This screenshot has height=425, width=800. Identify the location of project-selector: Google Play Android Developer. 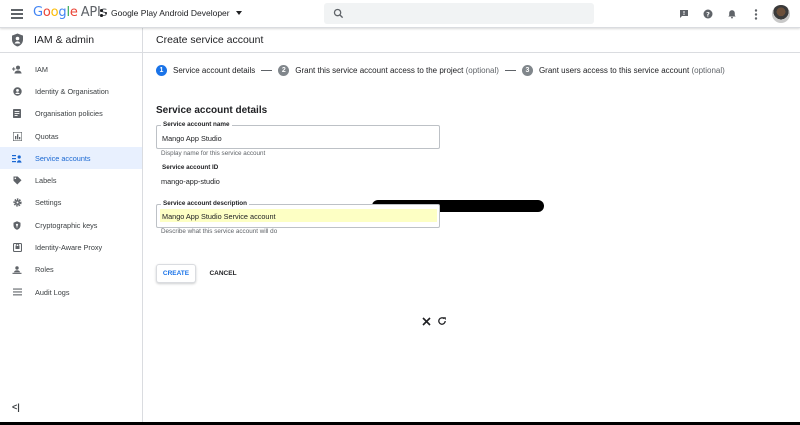
(171, 13).